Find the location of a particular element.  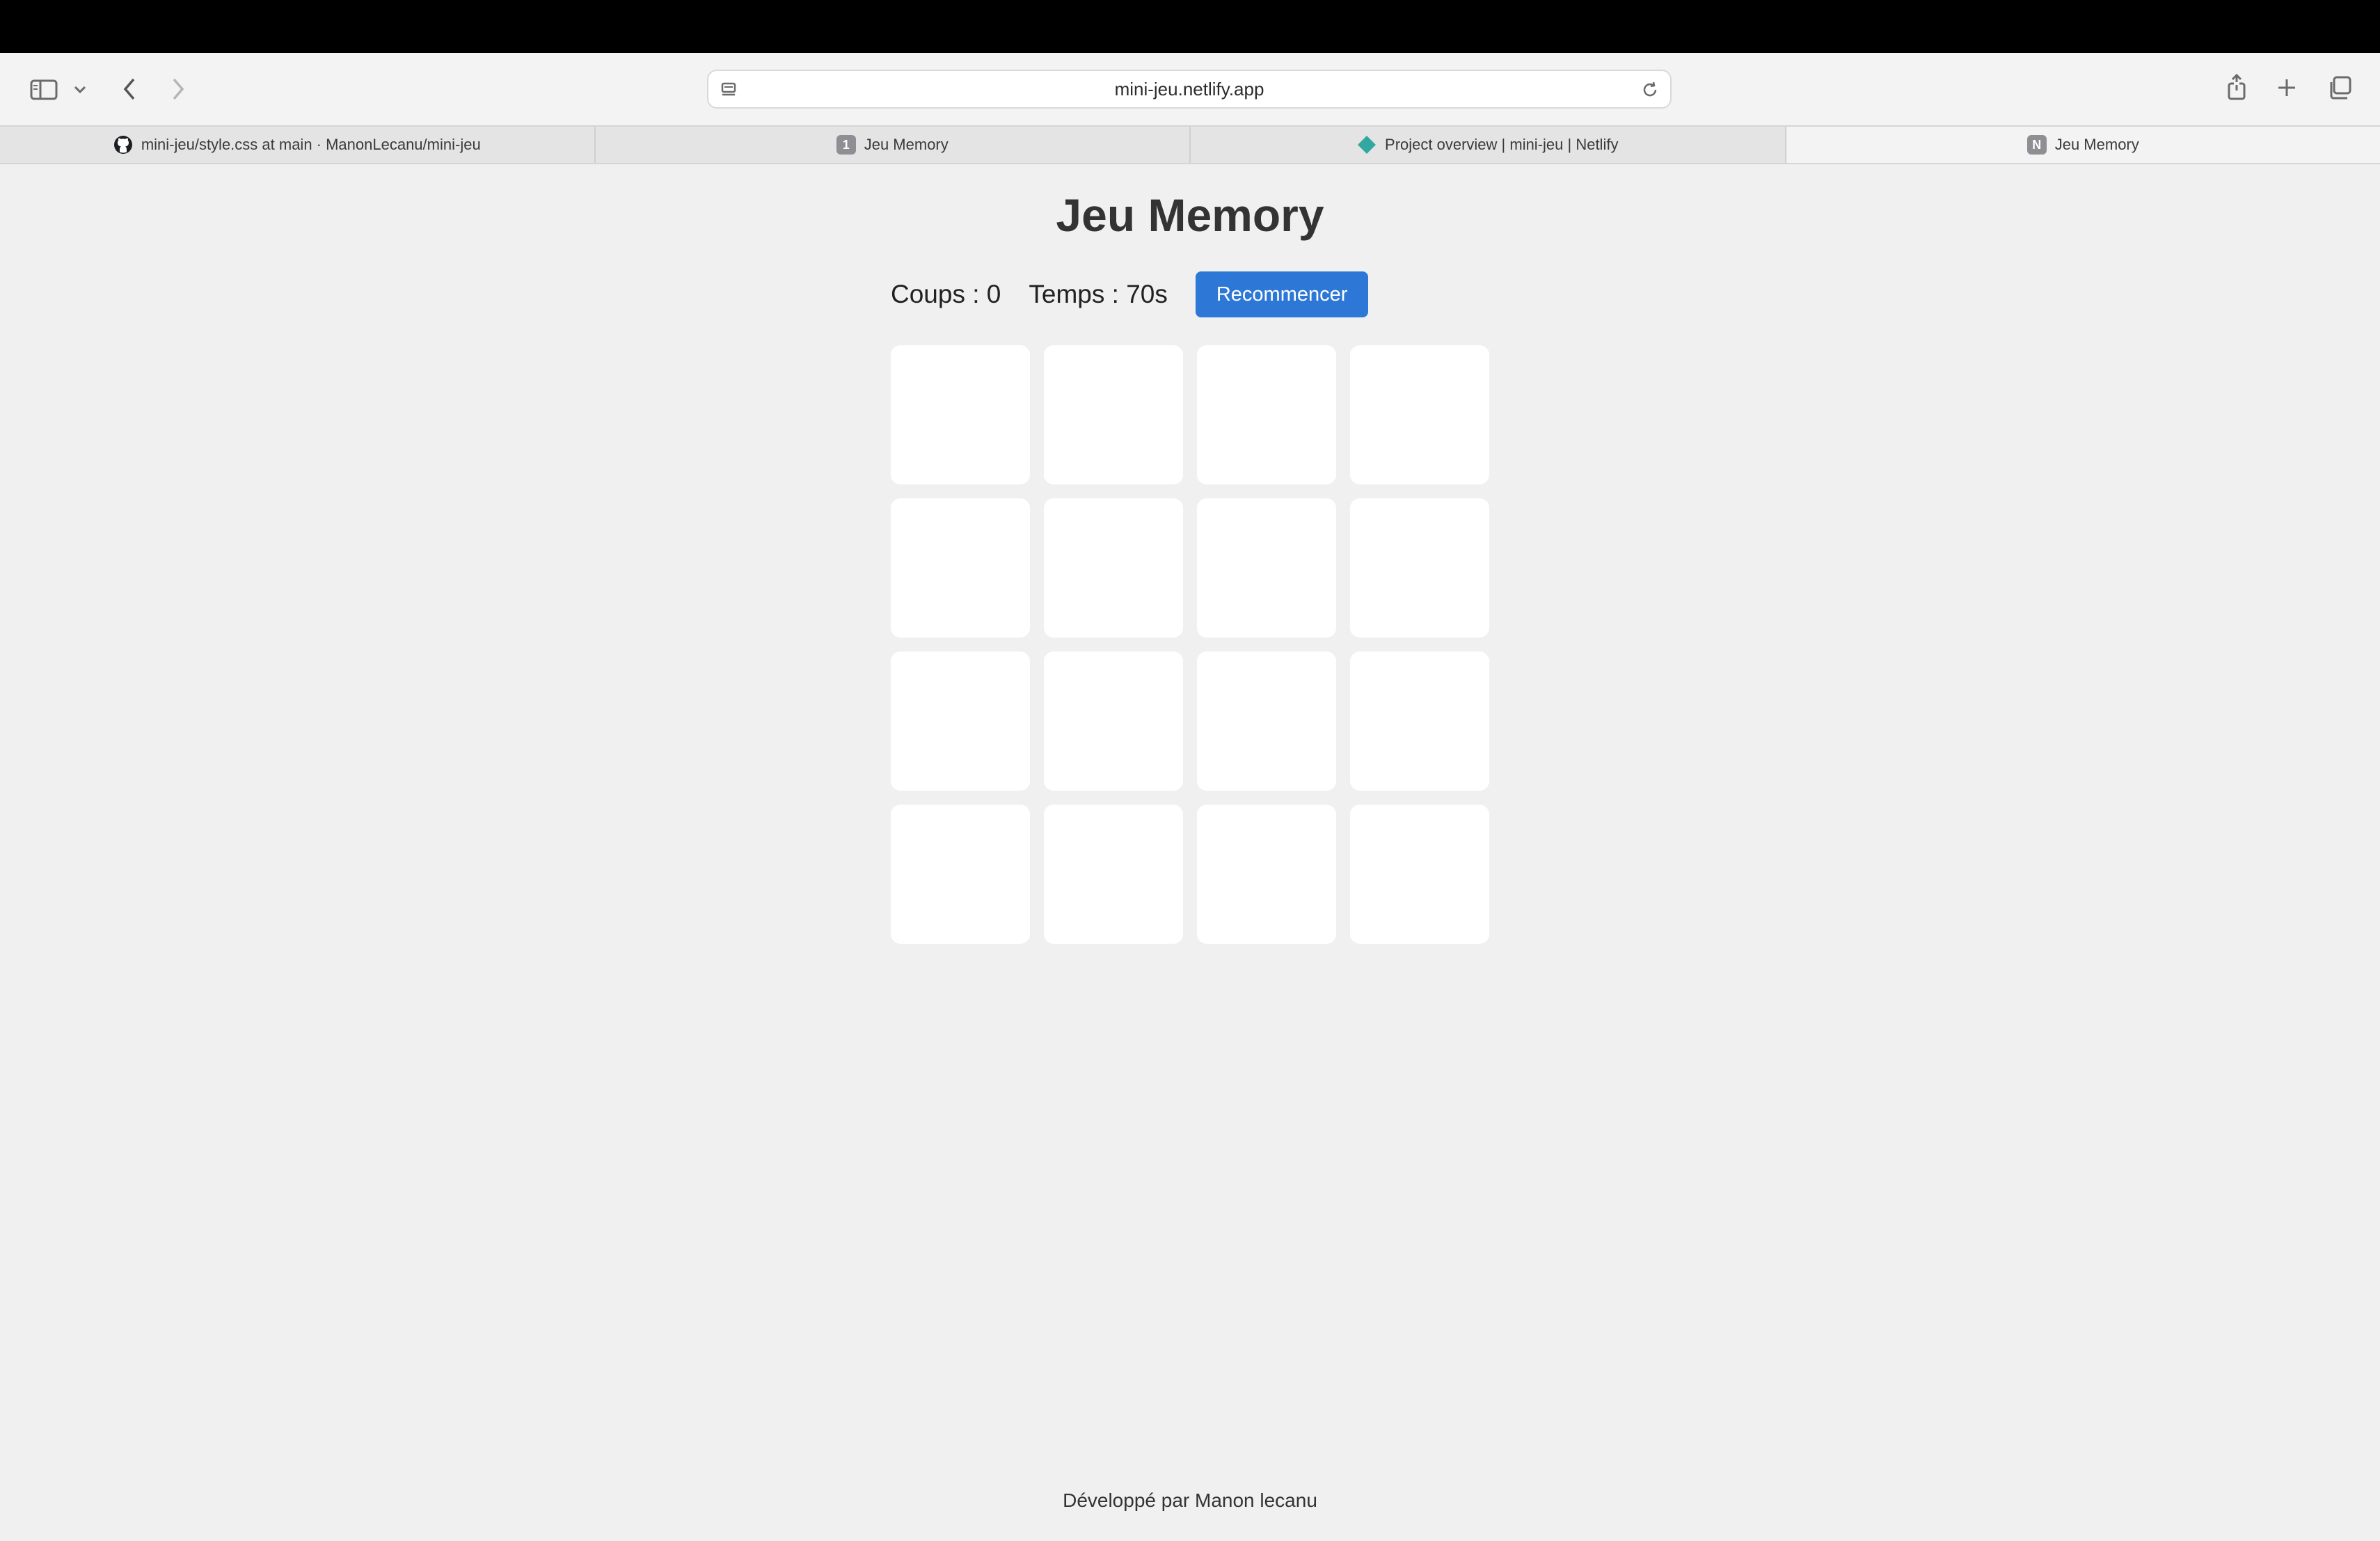

share-icon is located at coordinates (2236, 87).